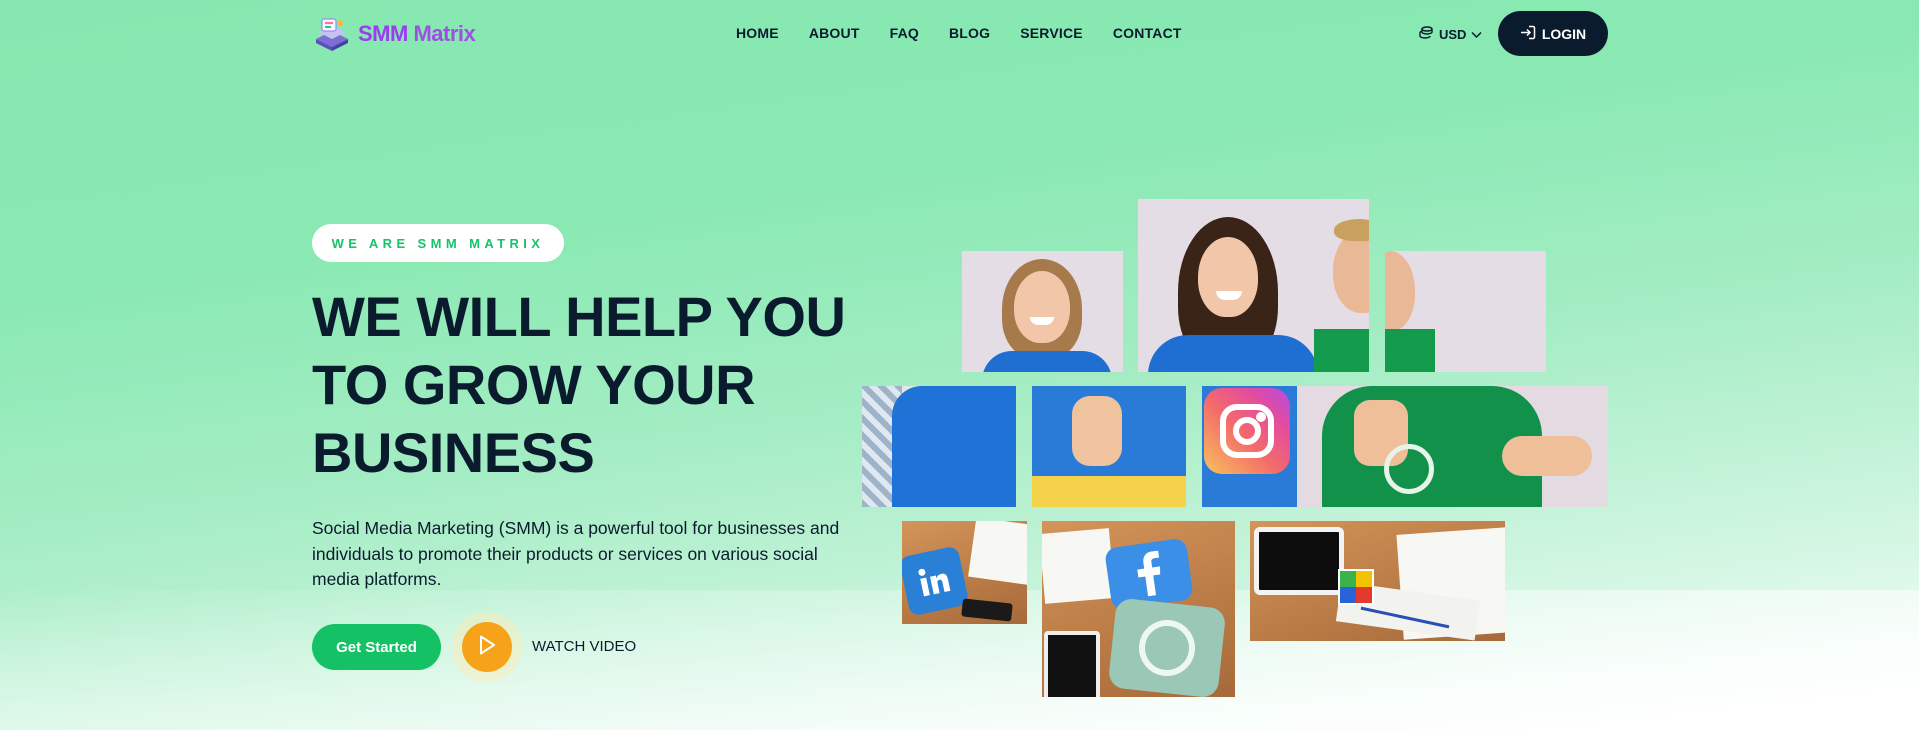  Describe the element at coordinates (904, 33) in the screenshot. I see `nav-faq: FAQ` at that location.